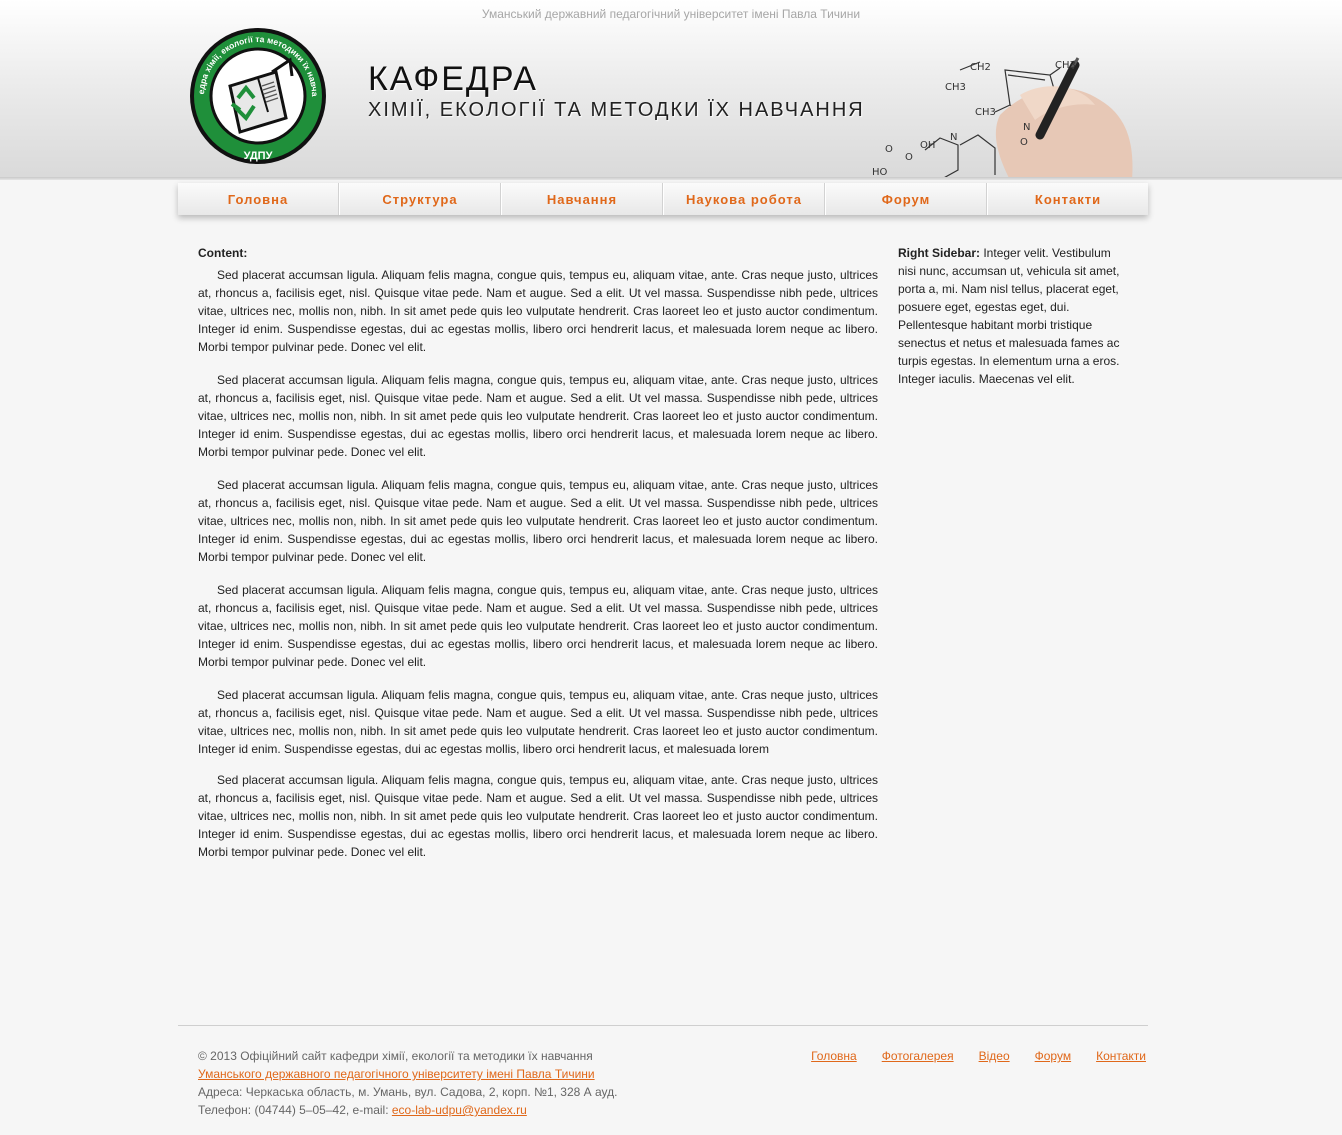 This screenshot has width=1342, height=1135. What do you see at coordinates (927, 145) in the screenshot?
I see `chem-label-6: OH` at bounding box center [927, 145].